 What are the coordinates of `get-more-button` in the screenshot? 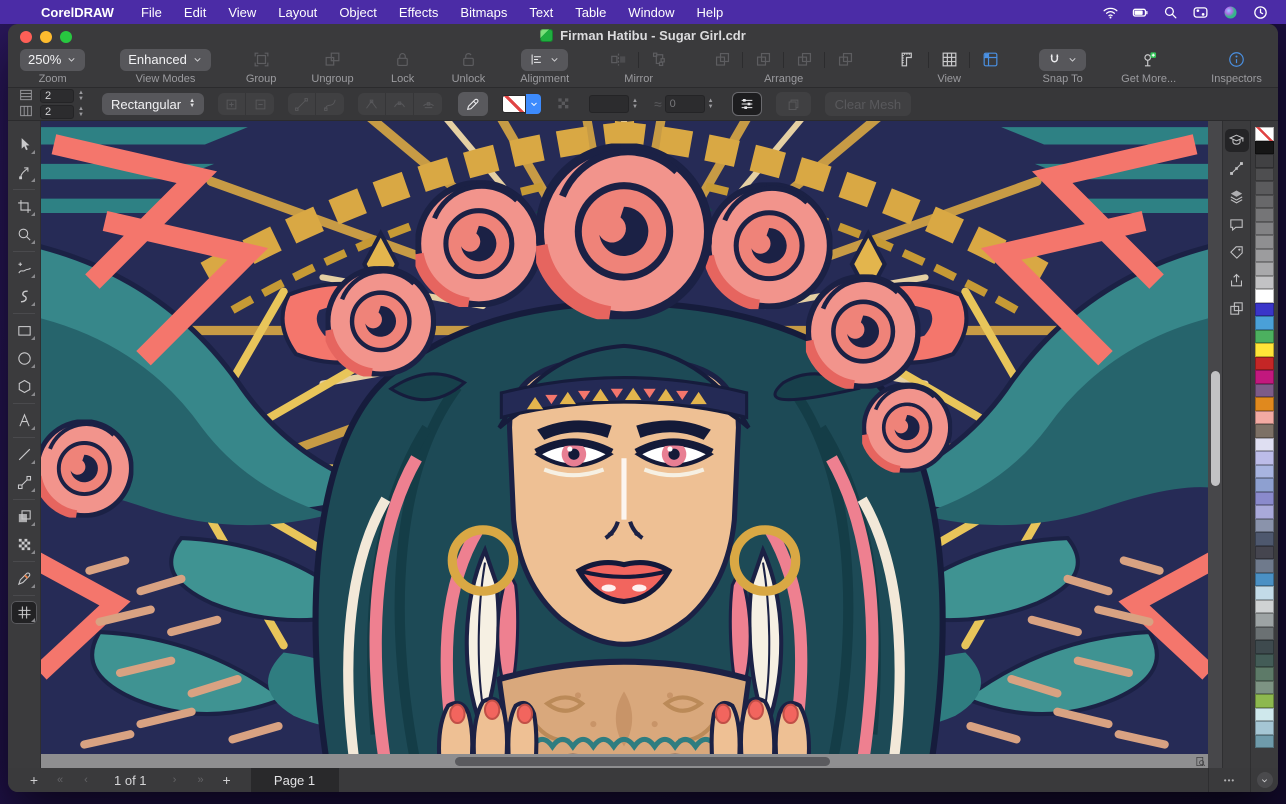 It's located at (1149, 60).